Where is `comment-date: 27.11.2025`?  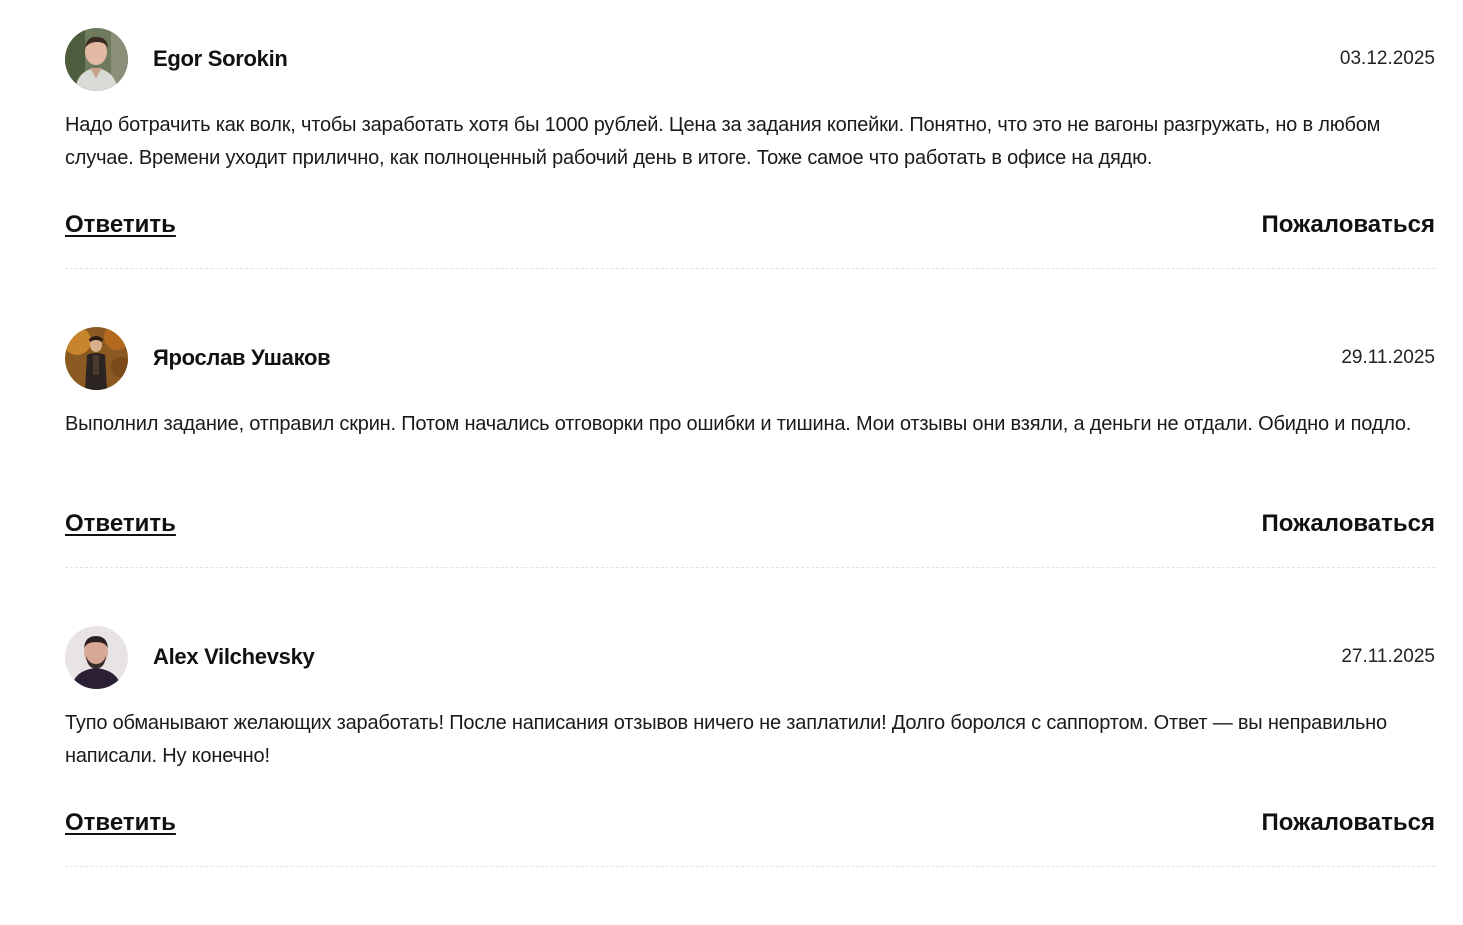
comment-date: 27.11.2025 is located at coordinates (1388, 656).